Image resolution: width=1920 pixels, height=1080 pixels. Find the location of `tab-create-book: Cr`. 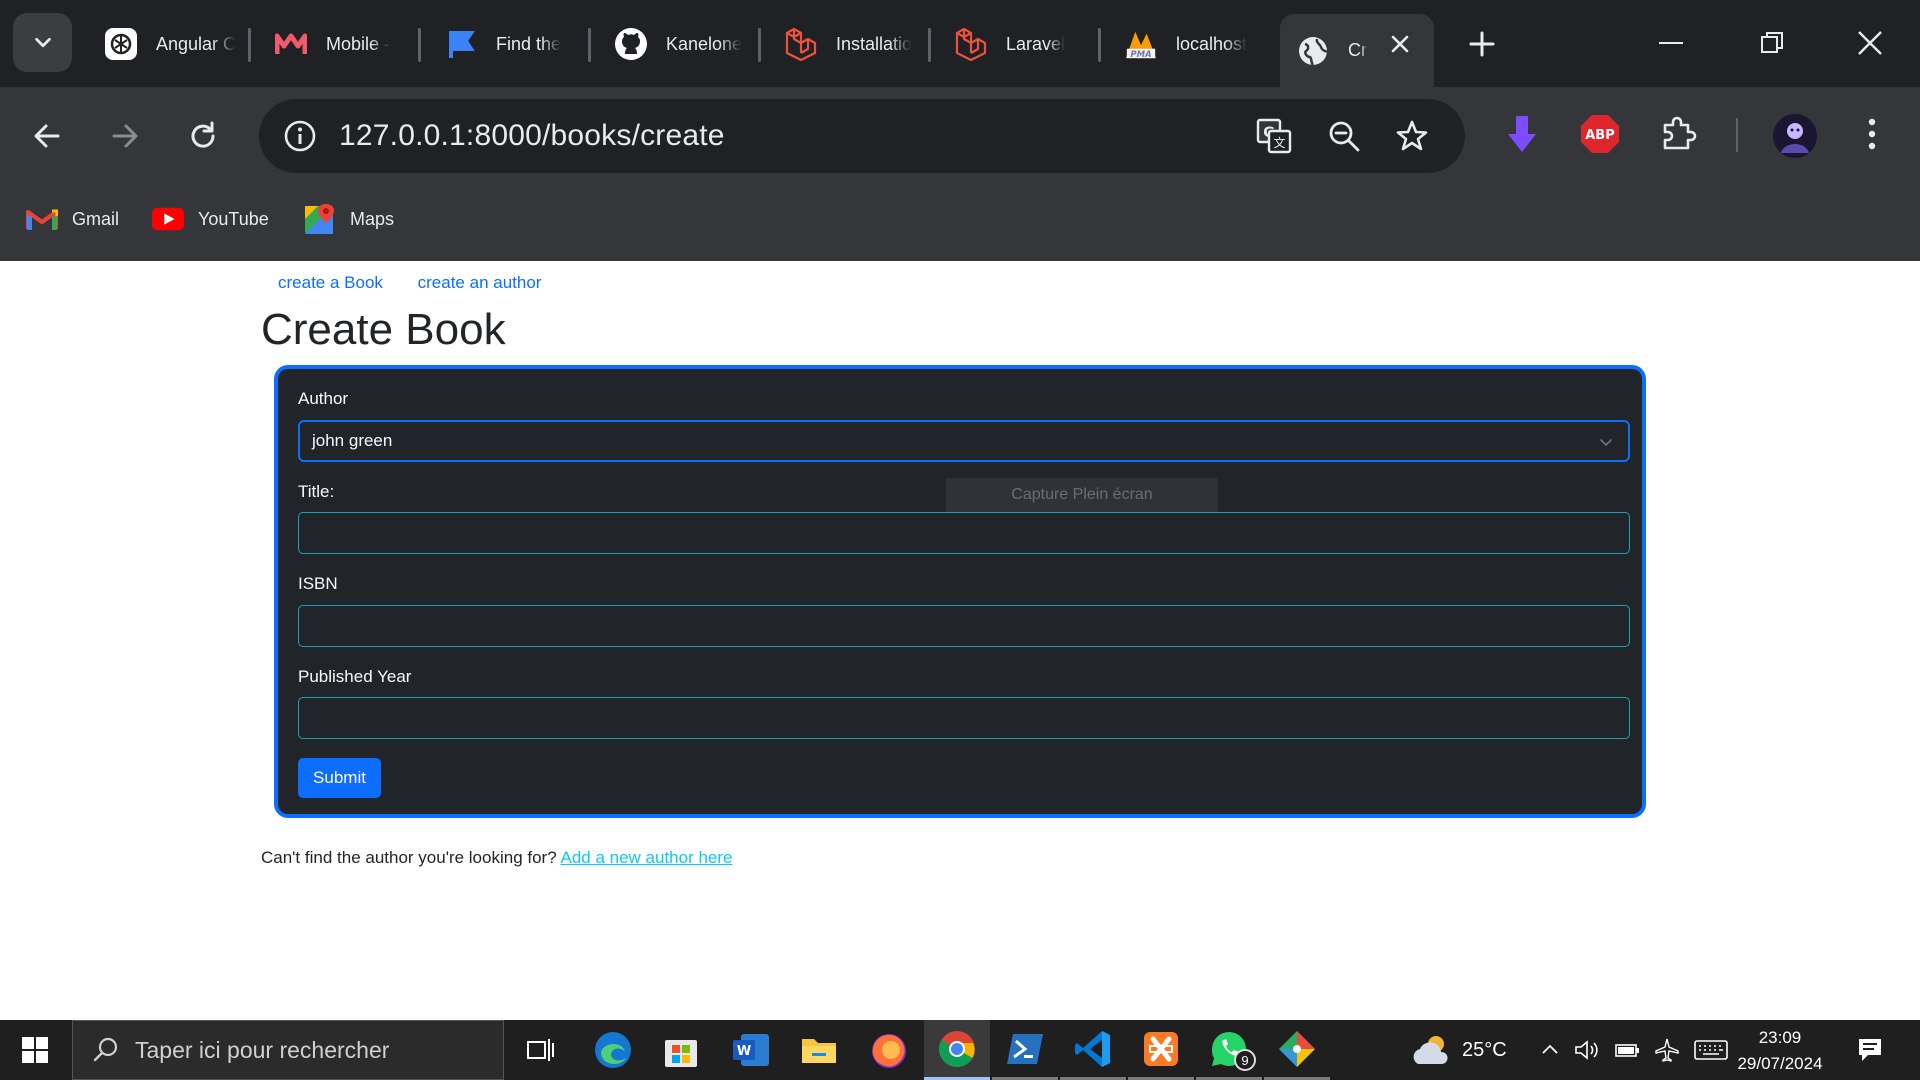

tab-create-book: Cr is located at coordinates (1357, 50).